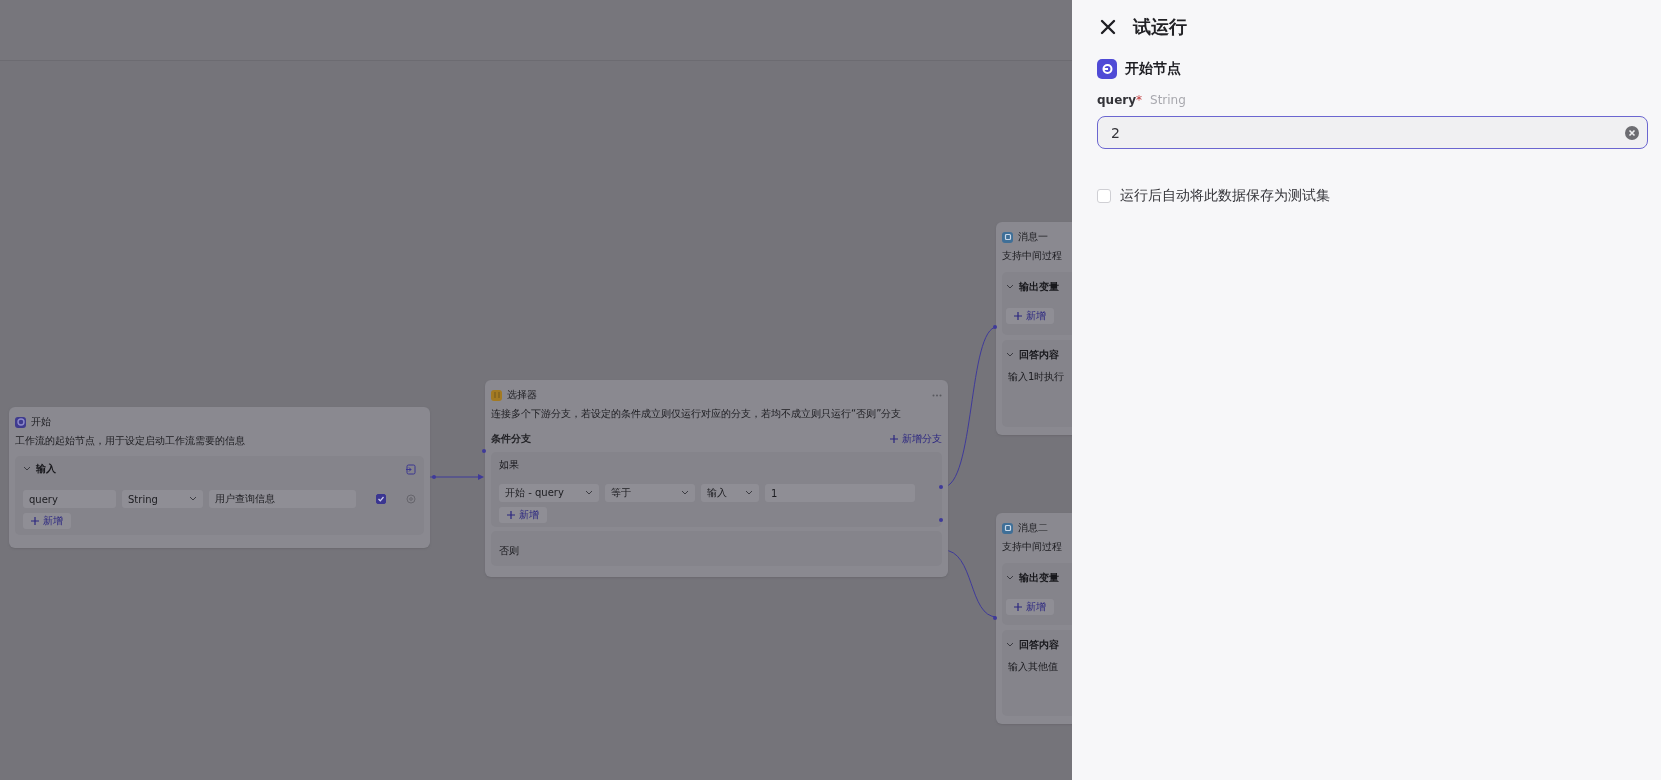 This screenshot has height=780, width=1661. Describe the element at coordinates (549, 493) in the screenshot. I see `variable-select: 开始 - query` at that location.